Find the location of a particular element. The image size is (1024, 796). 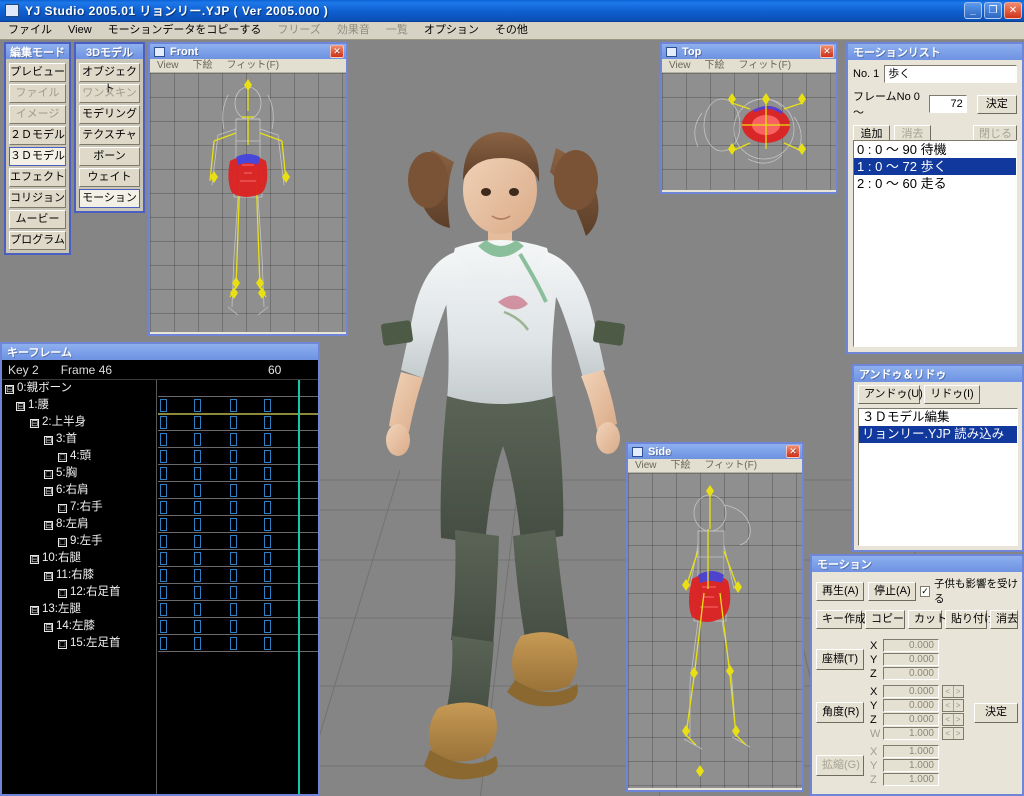

angle-x-field: 0.000 is located at coordinates (911, 691).